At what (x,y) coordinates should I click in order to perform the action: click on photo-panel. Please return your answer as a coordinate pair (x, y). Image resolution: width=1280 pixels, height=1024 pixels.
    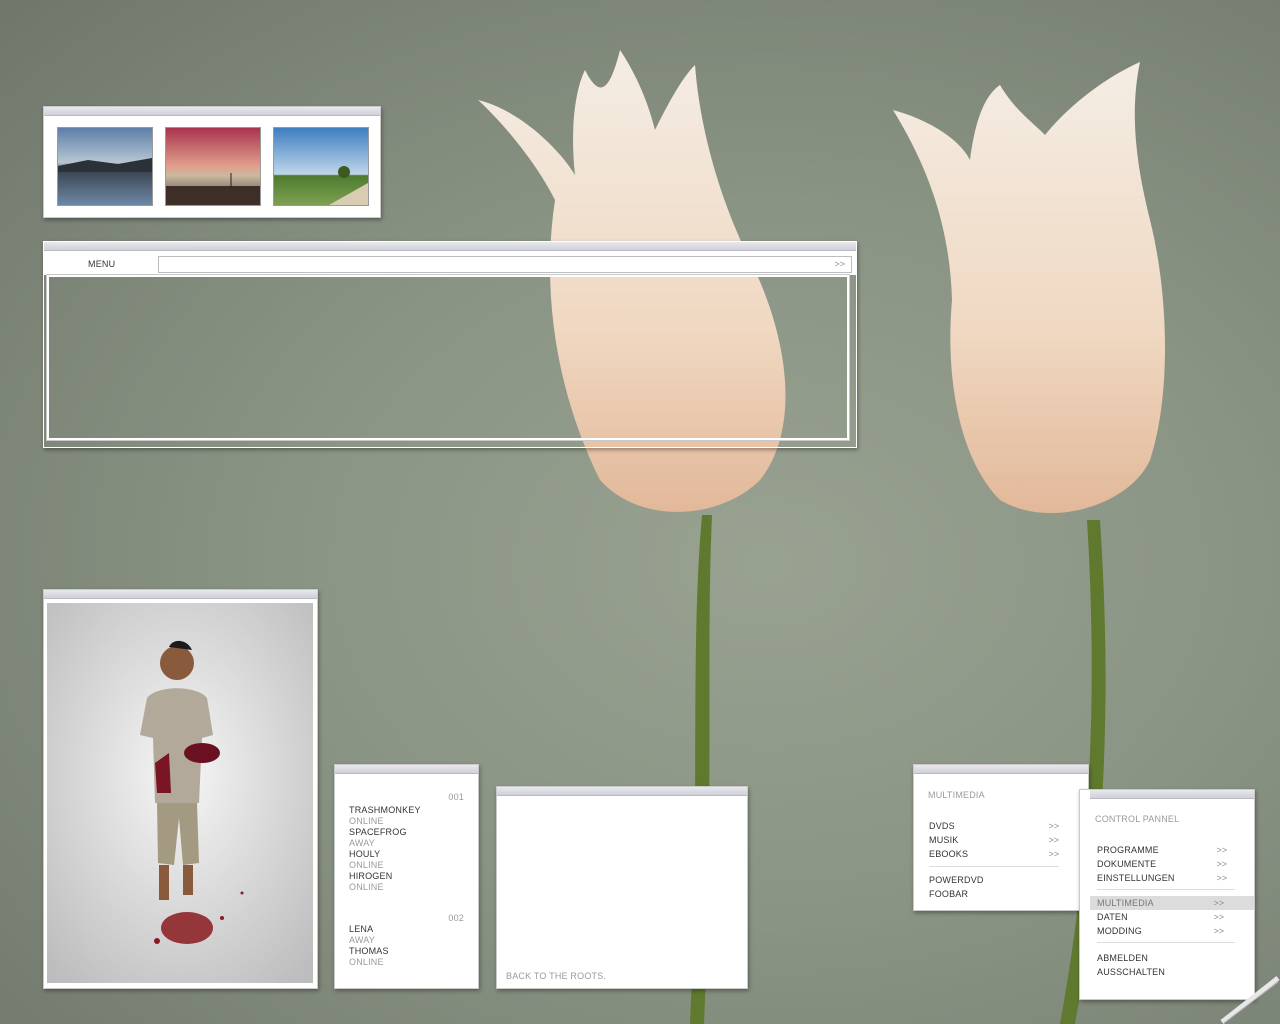
    Looking at the image, I should click on (180, 789).